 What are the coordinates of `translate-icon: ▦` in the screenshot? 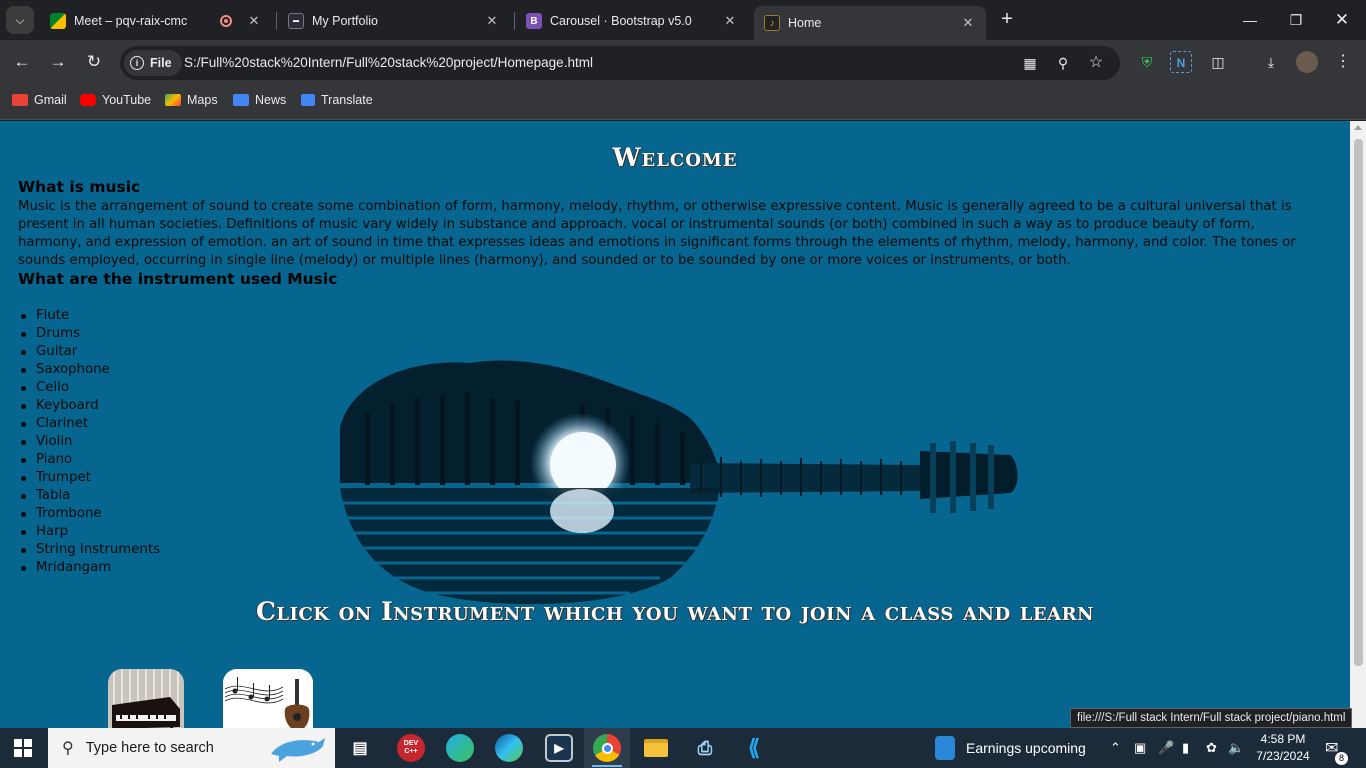 It's located at (1030, 63).